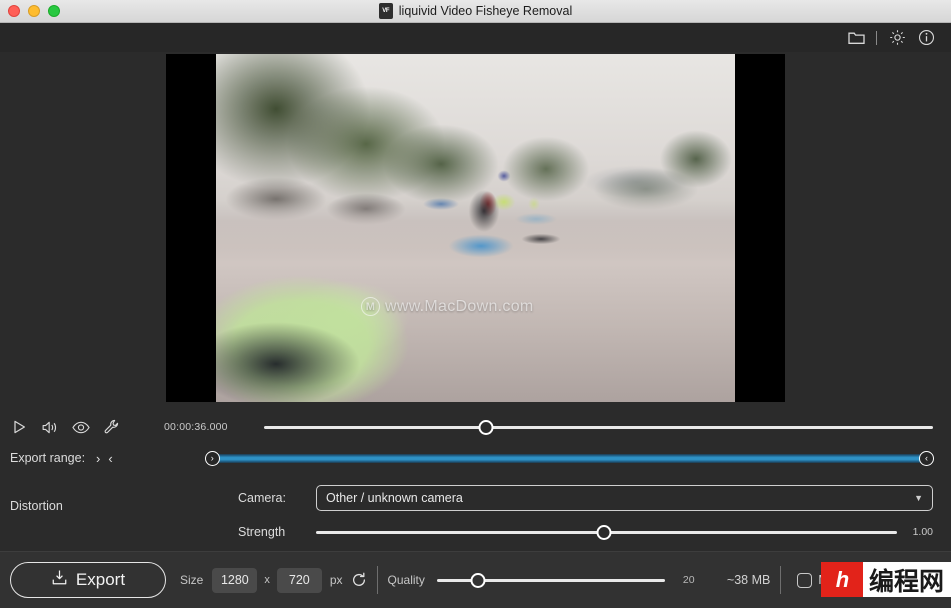 The image size is (951, 608). Describe the element at coordinates (876, 37) in the screenshot. I see `toolbar-divider` at that location.